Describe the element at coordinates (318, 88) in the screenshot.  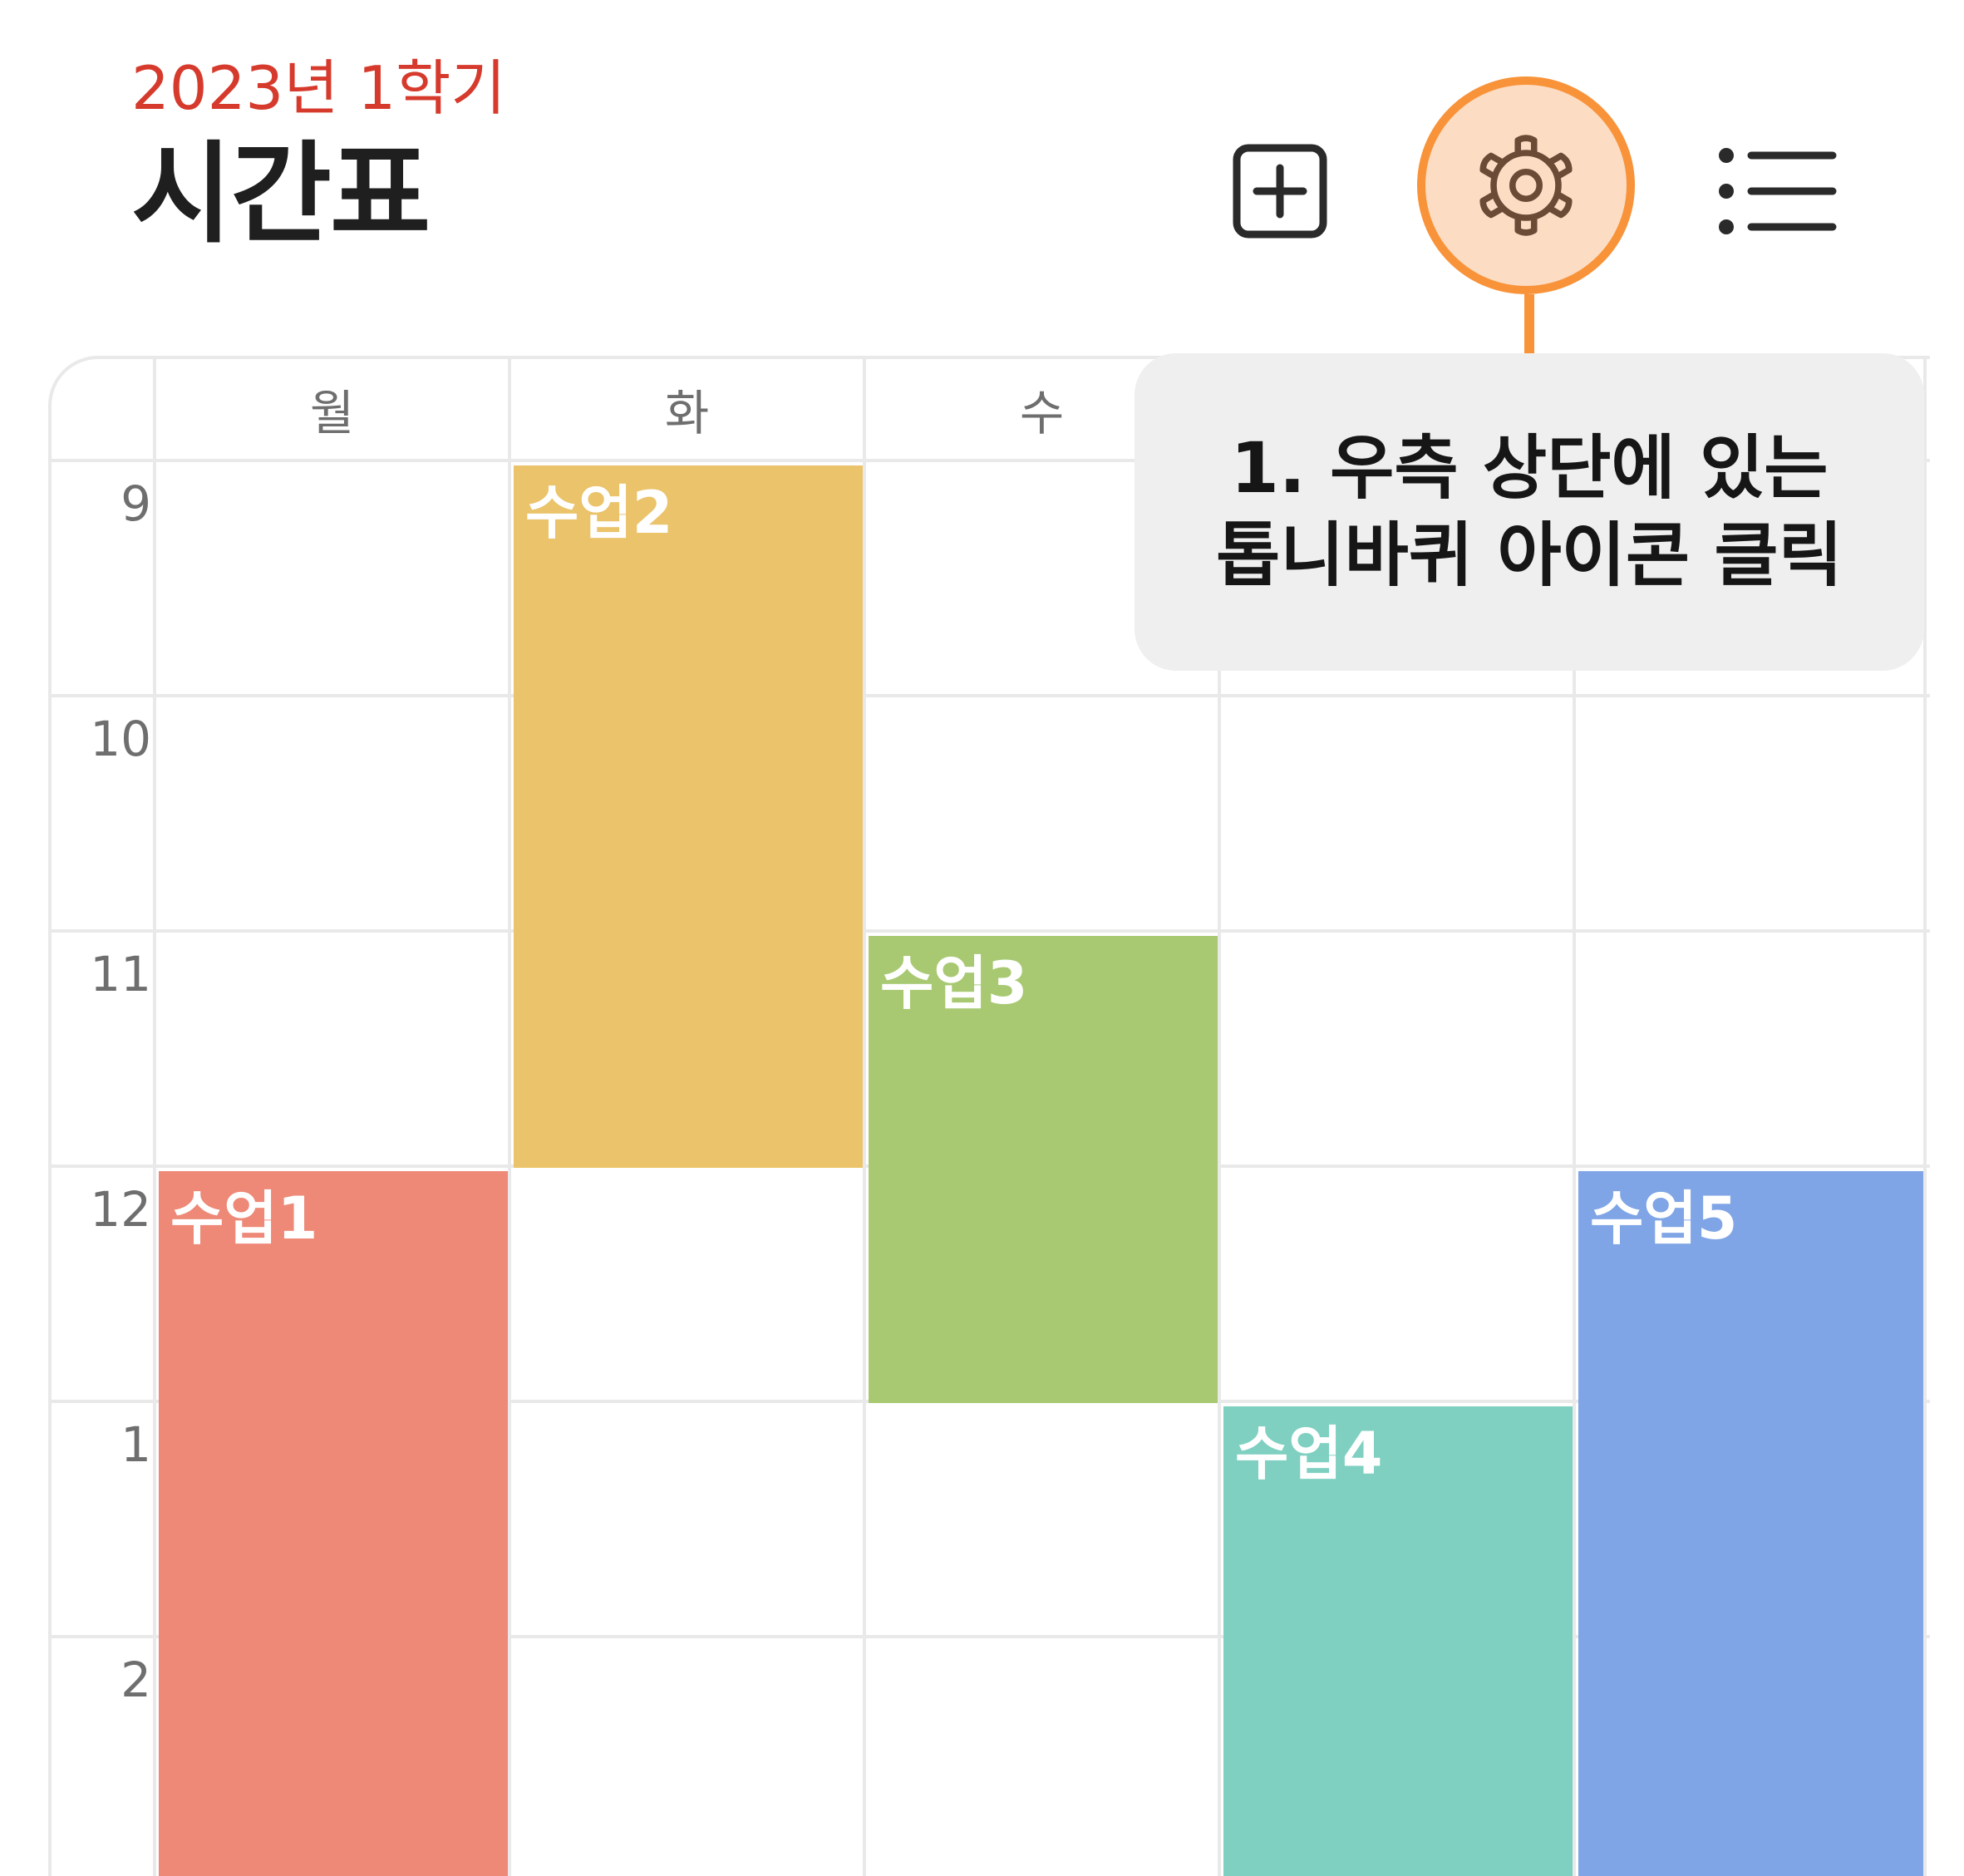
I see `semester-subtitle: 2023년 1학기` at that location.